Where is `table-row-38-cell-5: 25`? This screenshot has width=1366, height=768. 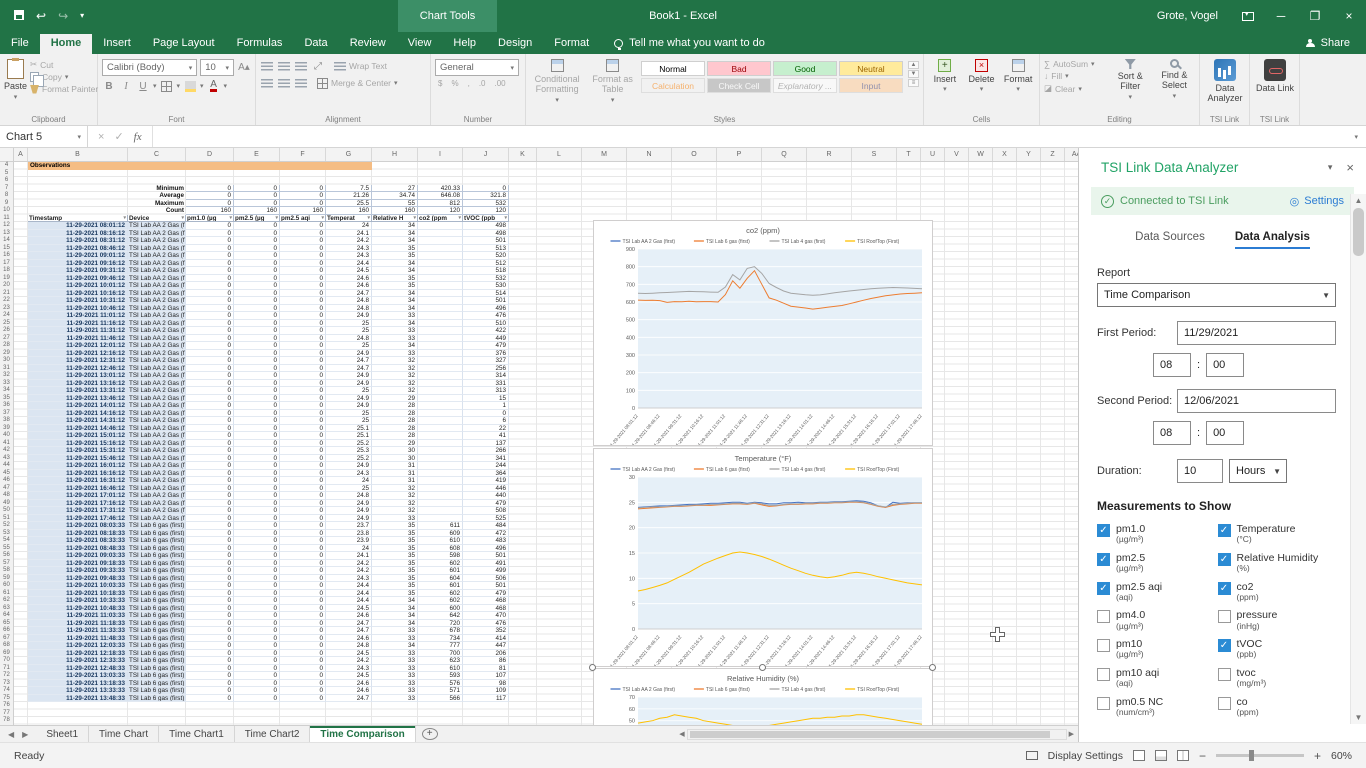
table-row-38-cell-5: 25 is located at coordinates (349, 421).